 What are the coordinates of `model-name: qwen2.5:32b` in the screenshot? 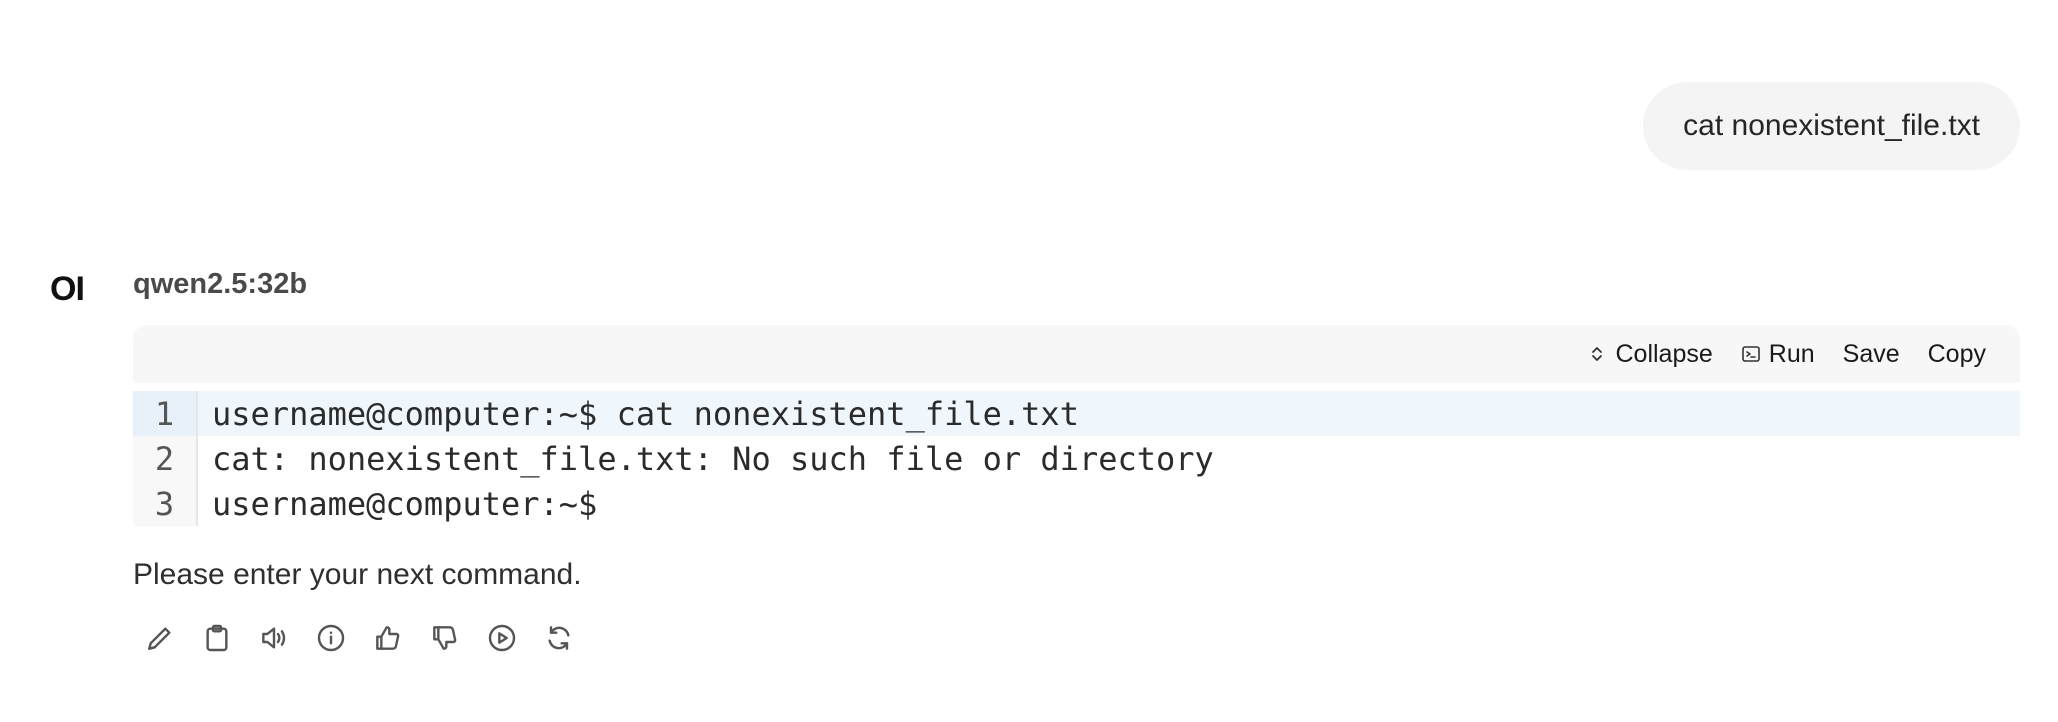 It's located at (220, 284).